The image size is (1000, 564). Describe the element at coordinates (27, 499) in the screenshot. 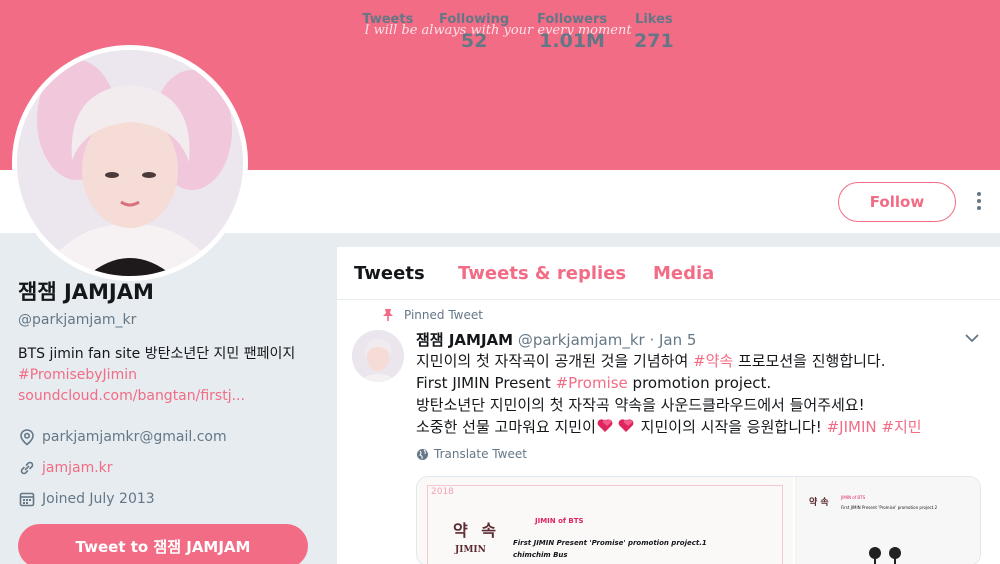

I see `calendar-icon` at that location.